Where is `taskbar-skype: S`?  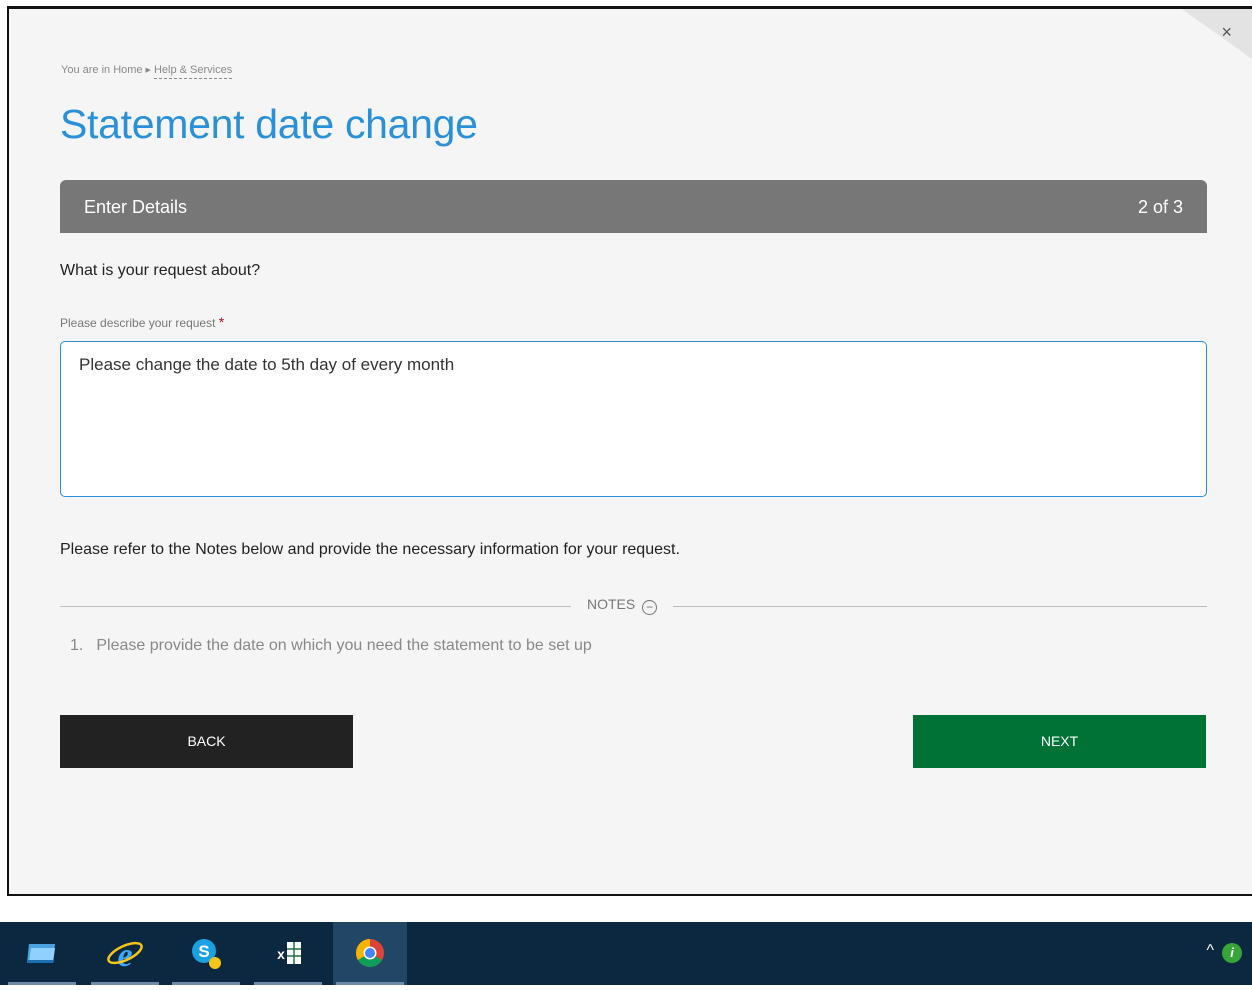
taskbar-skype: S is located at coordinates (206, 953).